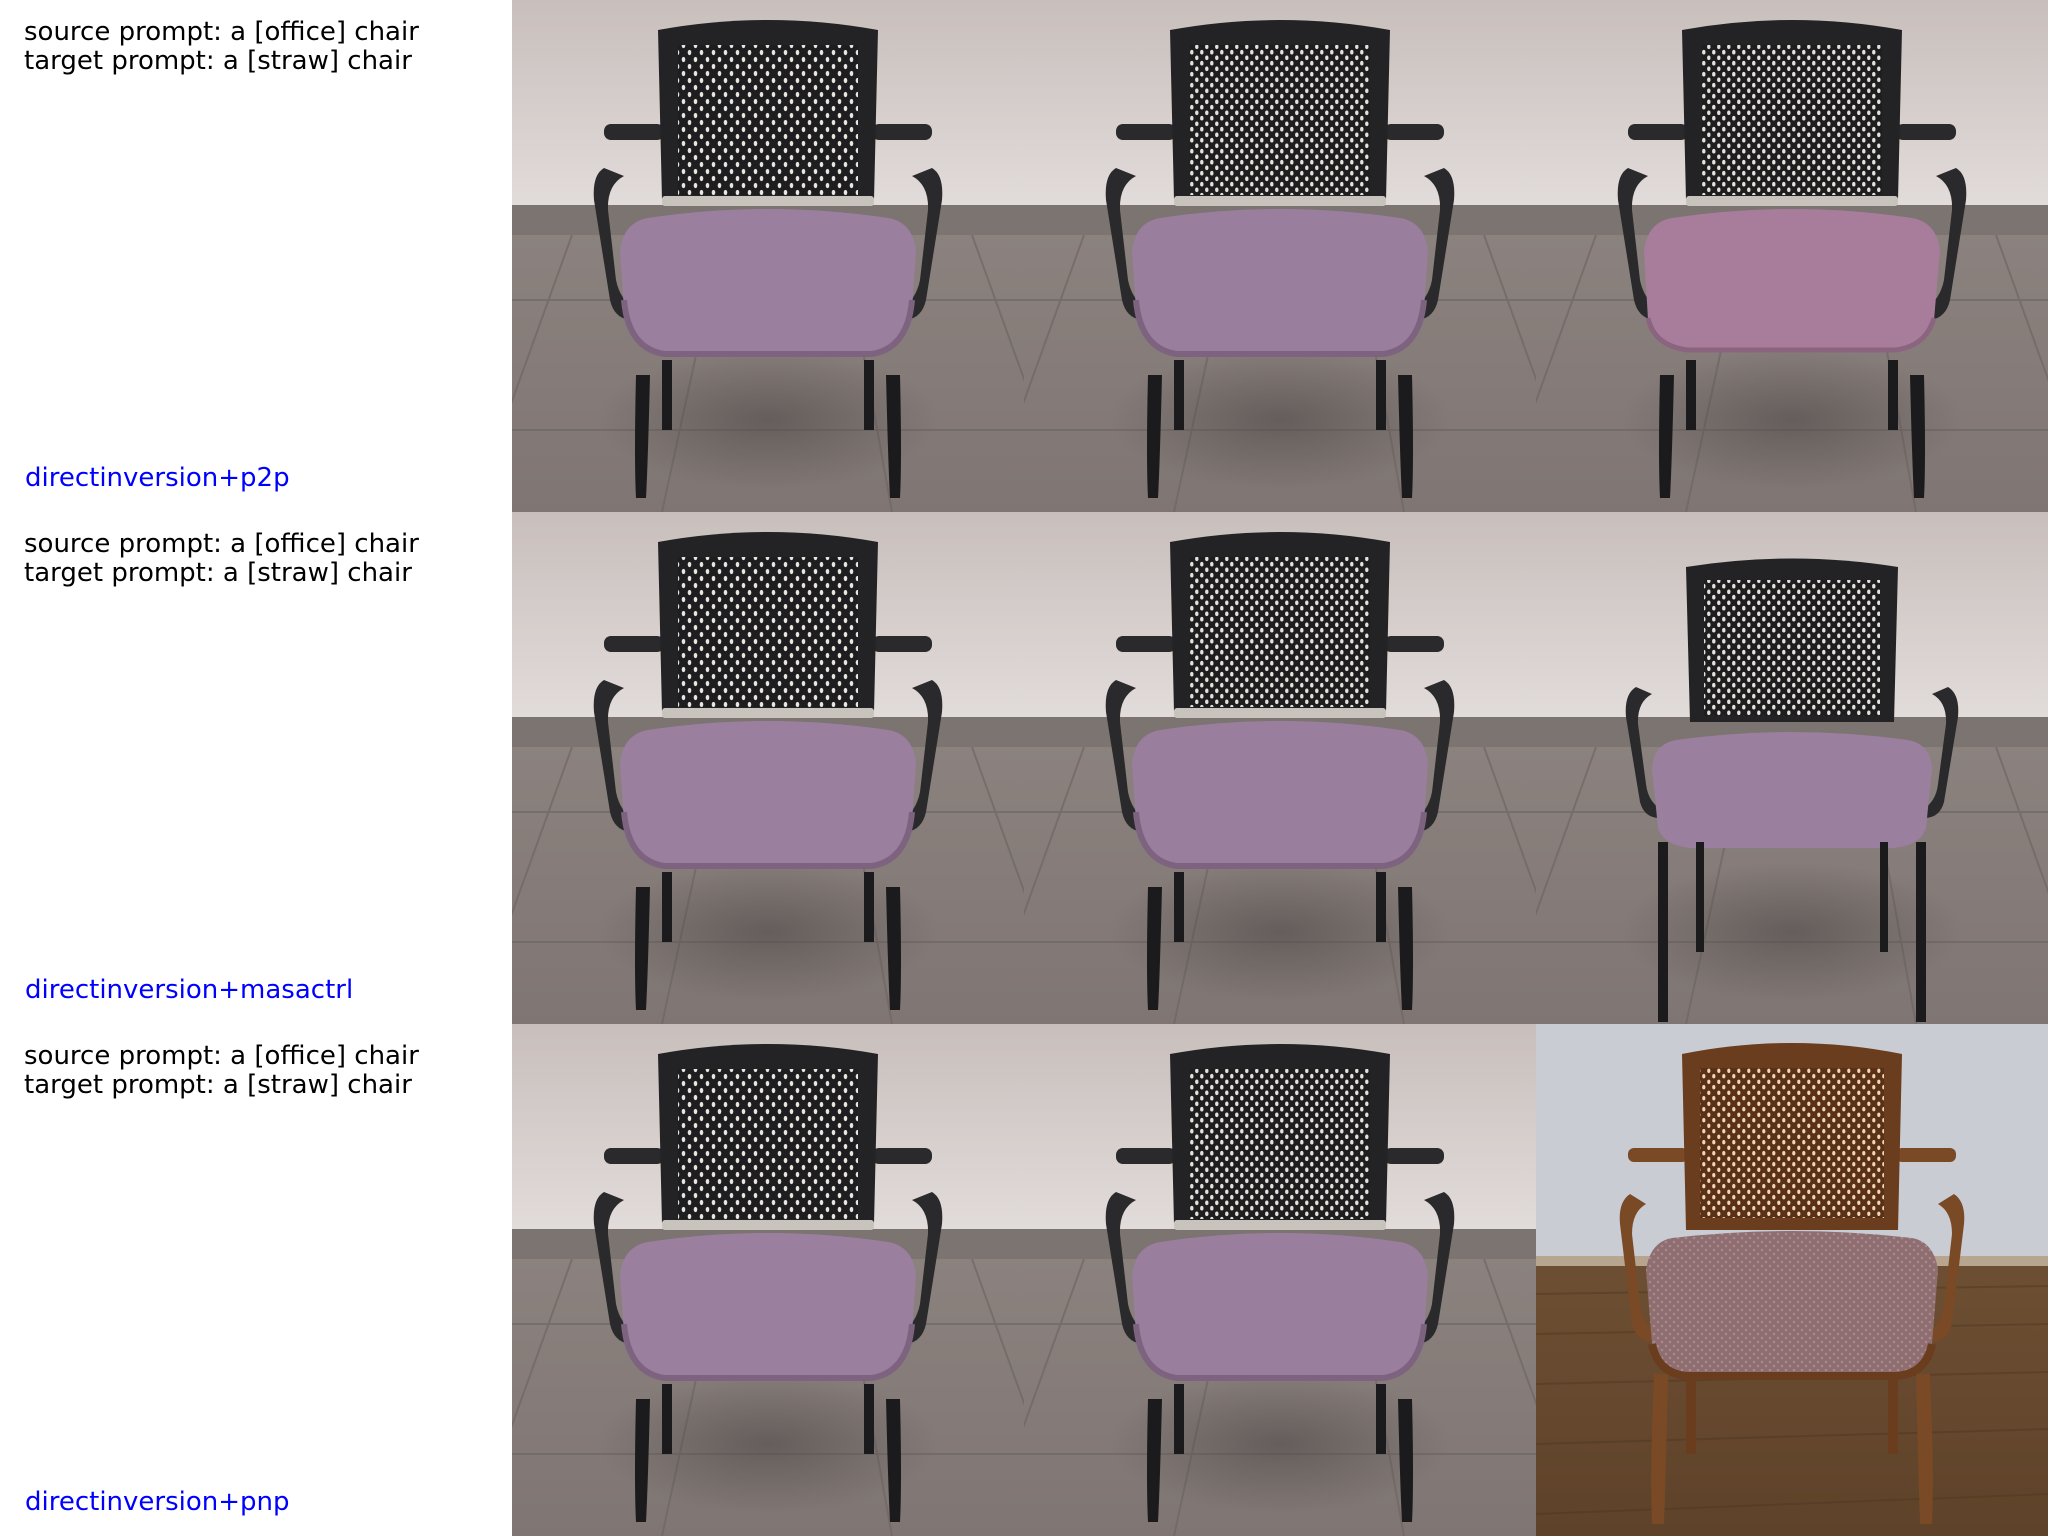  I want to click on method-label: directinversion+pnp, so click(157, 1502).